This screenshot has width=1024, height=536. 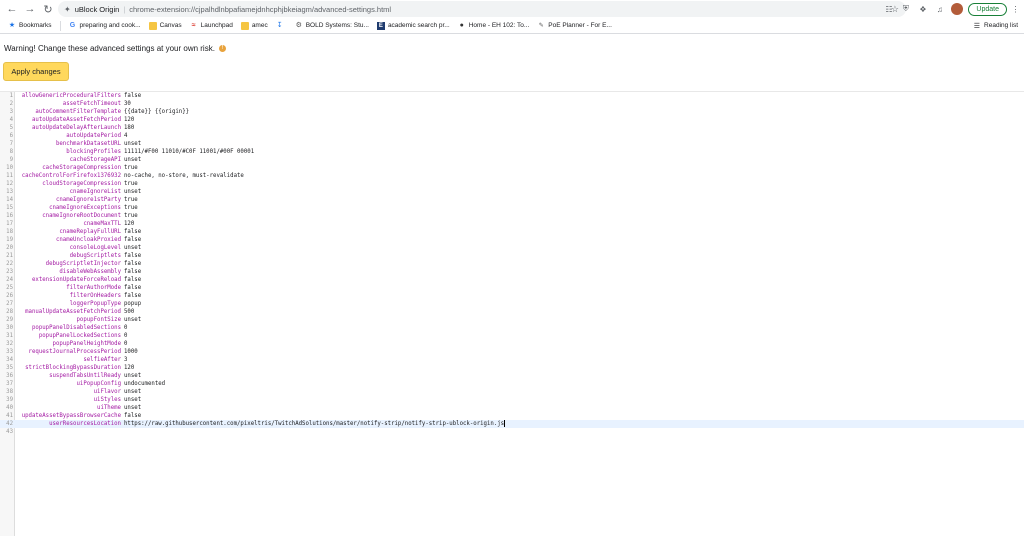 What do you see at coordinates (144, 384) in the screenshot?
I see `setting-value: undocumented` at bounding box center [144, 384].